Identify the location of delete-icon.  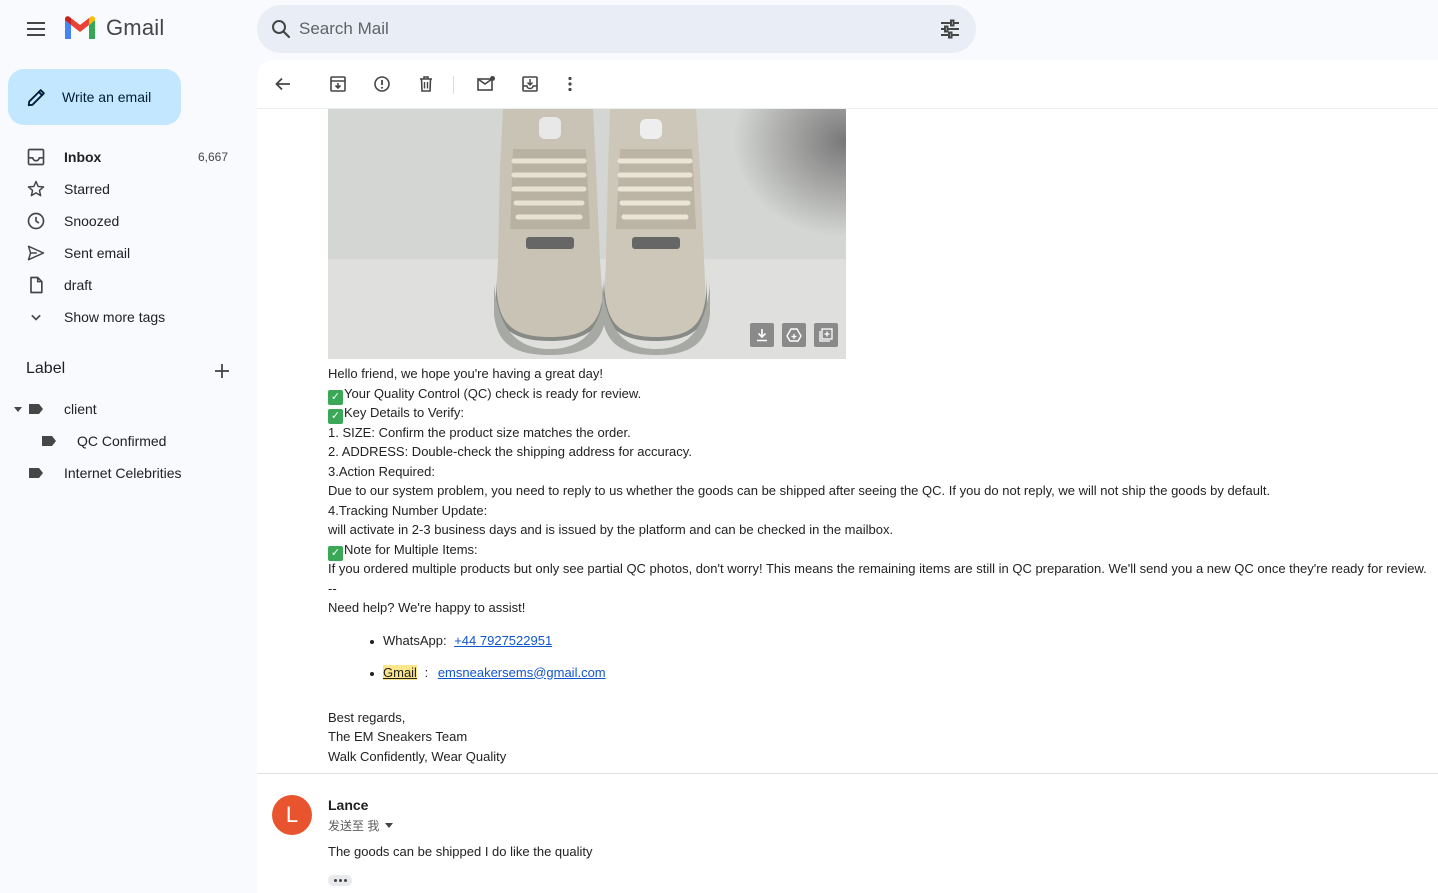
(426, 84).